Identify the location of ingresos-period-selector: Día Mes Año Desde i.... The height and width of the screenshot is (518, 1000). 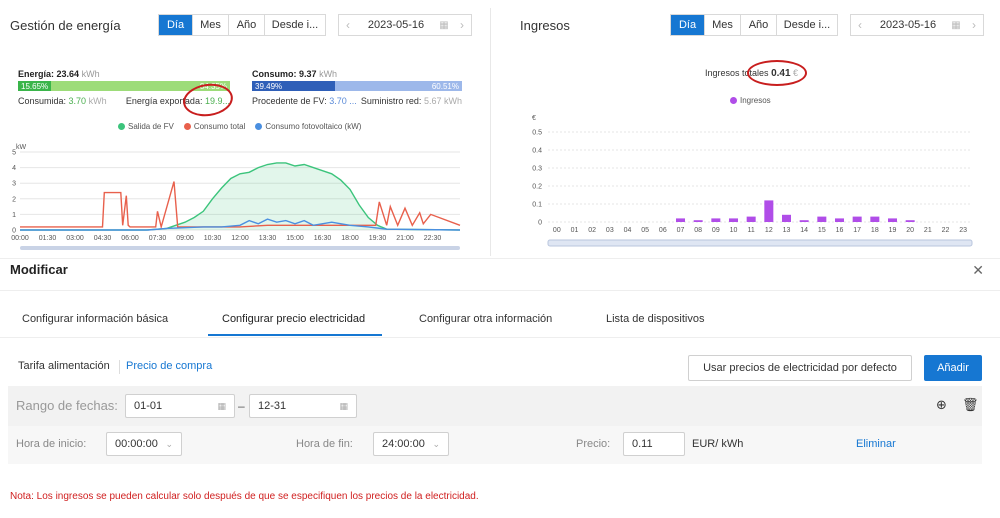
(754, 25).